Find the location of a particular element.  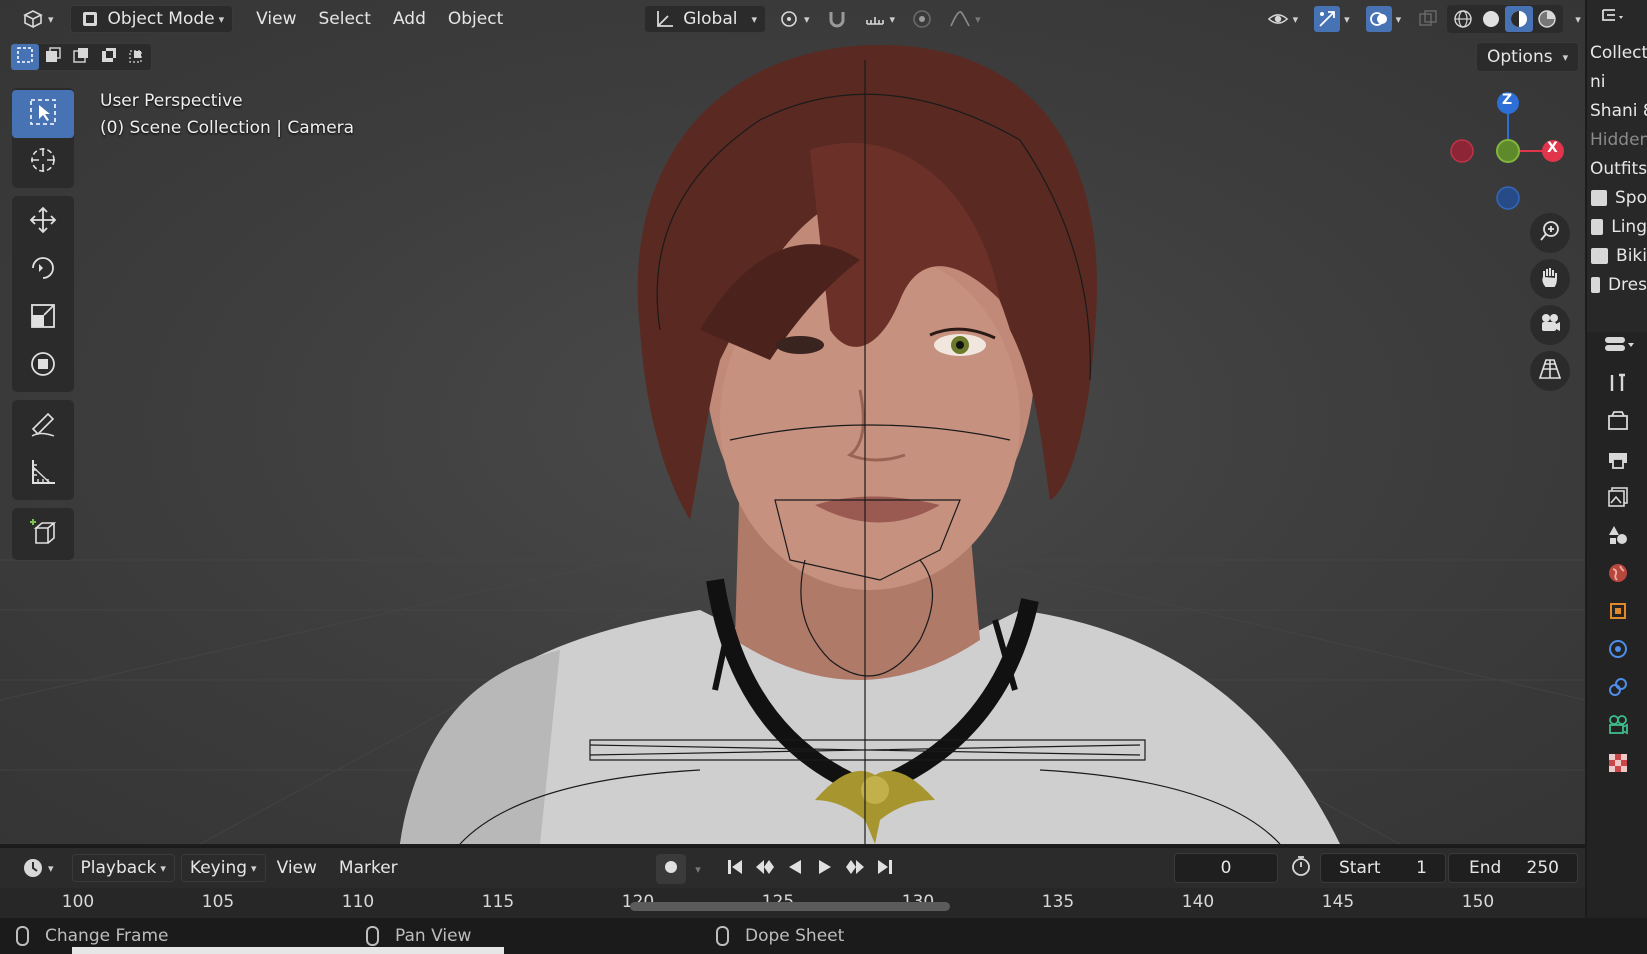

timeline-scrollbar is located at coordinates (790, 906).